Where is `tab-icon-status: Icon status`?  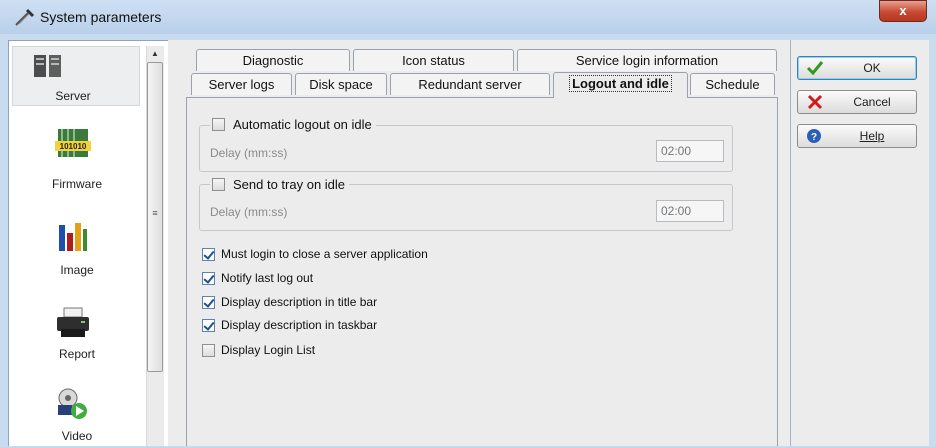 tab-icon-status: Icon status is located at coordinates (433, 60).